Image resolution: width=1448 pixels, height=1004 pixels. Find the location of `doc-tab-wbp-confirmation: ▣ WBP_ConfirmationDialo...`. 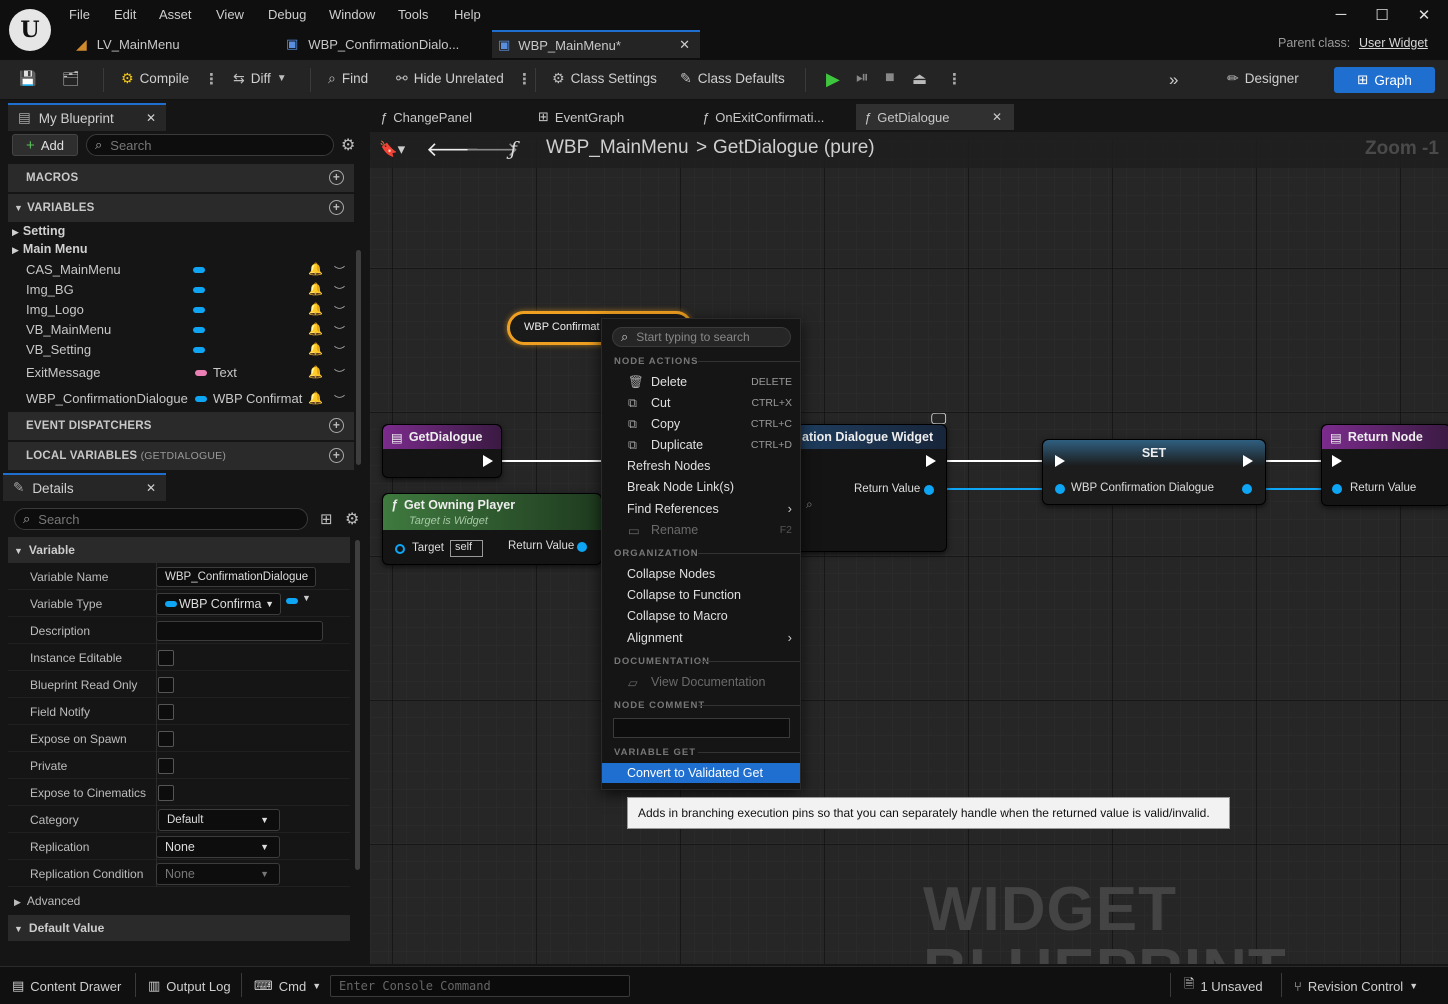

doc-tab-wbp-confirmation: ▣ WBP_ConfirmationDialo... is located at coordinates (381, 44).